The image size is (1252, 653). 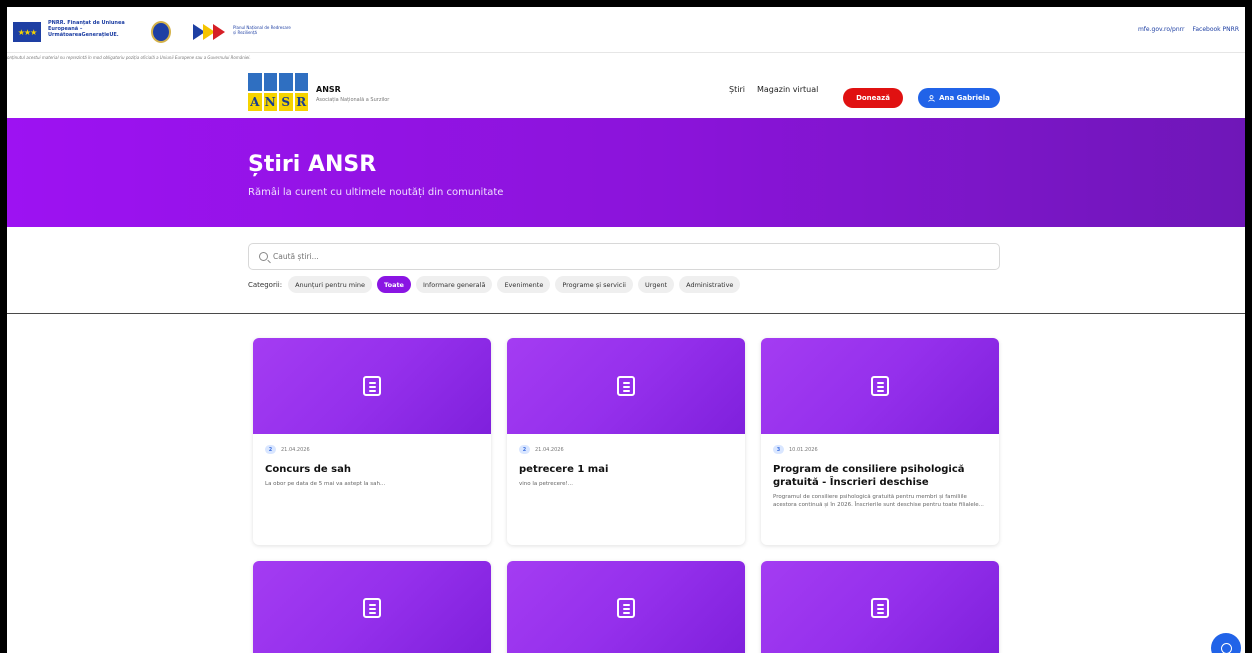 I want to click on card-date: 10.01.2026, so click(x=803, y=449).